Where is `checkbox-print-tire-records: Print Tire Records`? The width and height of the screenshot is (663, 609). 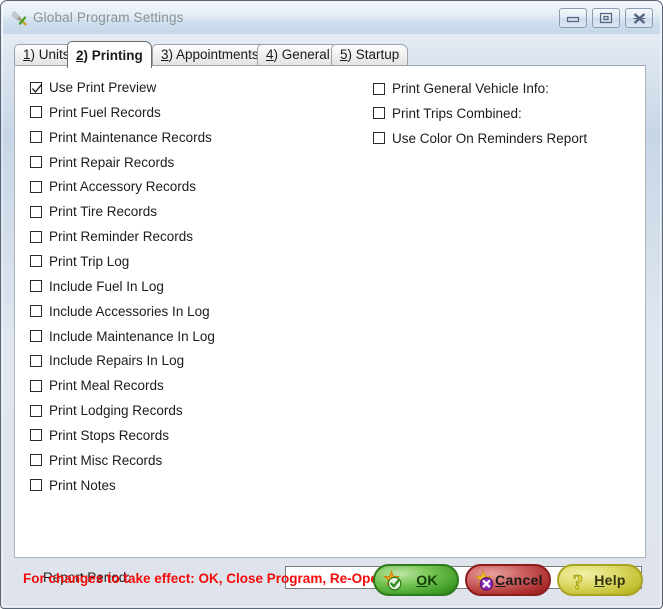 checkbox-print-tire-records: Print Tire Records is located at coordinates (93, 211).